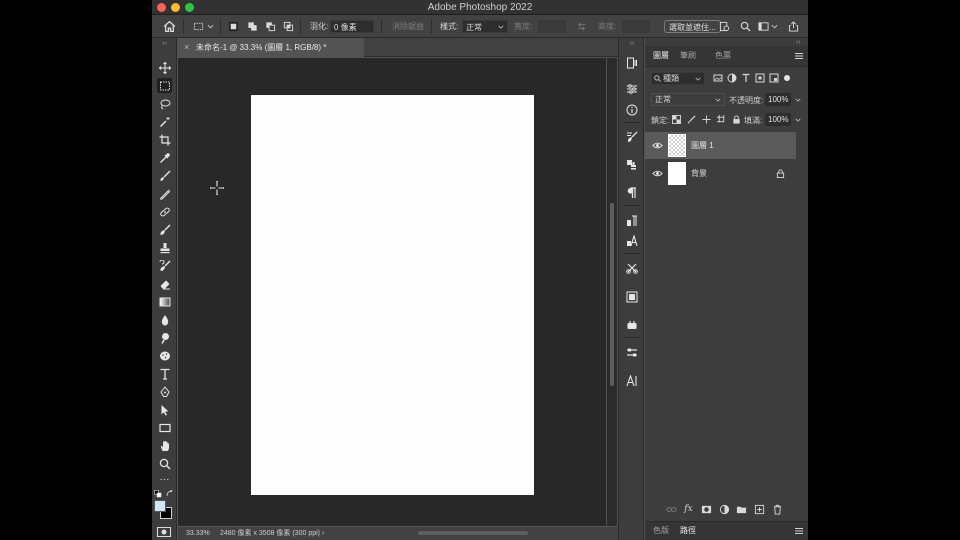  Describe the element at coordinates (164, 319) in the screenshot. I see `blur-icon` at that location.